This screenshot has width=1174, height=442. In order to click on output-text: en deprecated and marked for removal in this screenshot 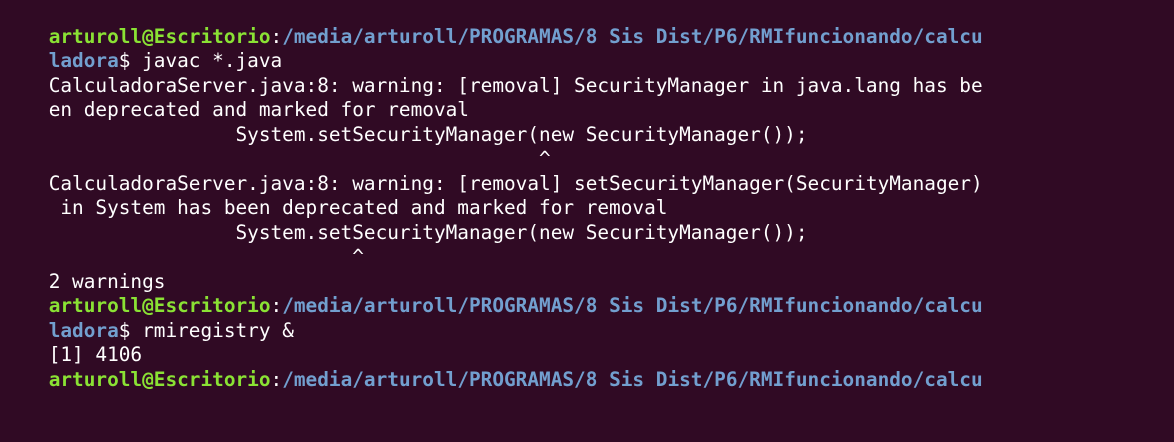, I will do `click(258, 109)`.